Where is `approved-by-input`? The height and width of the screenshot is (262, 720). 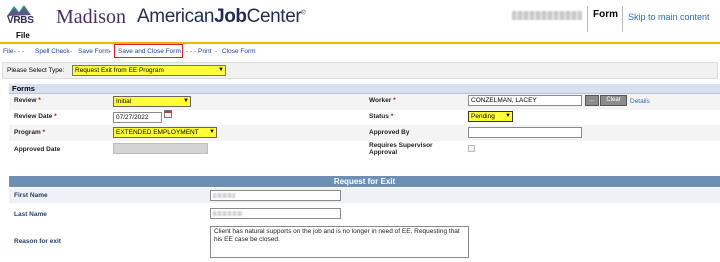 approved-by-input is located at coordinates (525, 132).